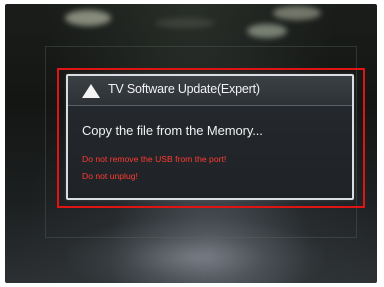 Image resolution: width=384 pixels, height=287 pixels. Describe the element at coordinates (184, 89) in the screenshot. I see `dialog-title: TV Software Update(Expert)` at that location.